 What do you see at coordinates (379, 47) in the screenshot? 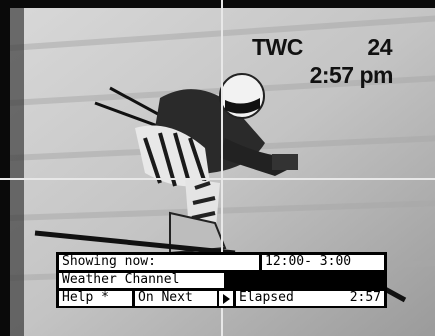
I see `channel-number: 24` at bounding box center [379, 47].